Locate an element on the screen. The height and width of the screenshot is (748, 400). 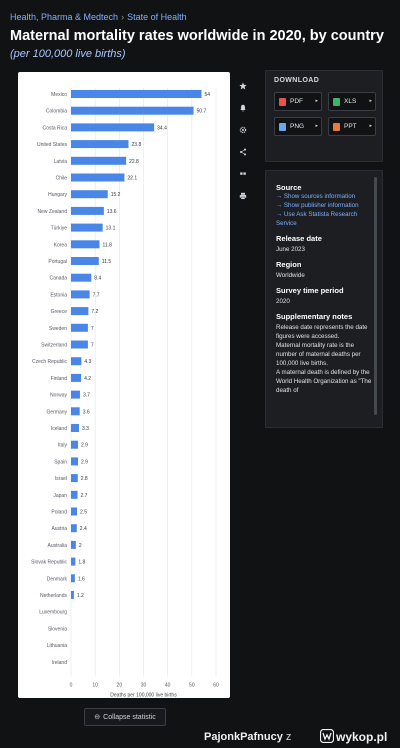
print-icon is located at coordinates (243, 196).